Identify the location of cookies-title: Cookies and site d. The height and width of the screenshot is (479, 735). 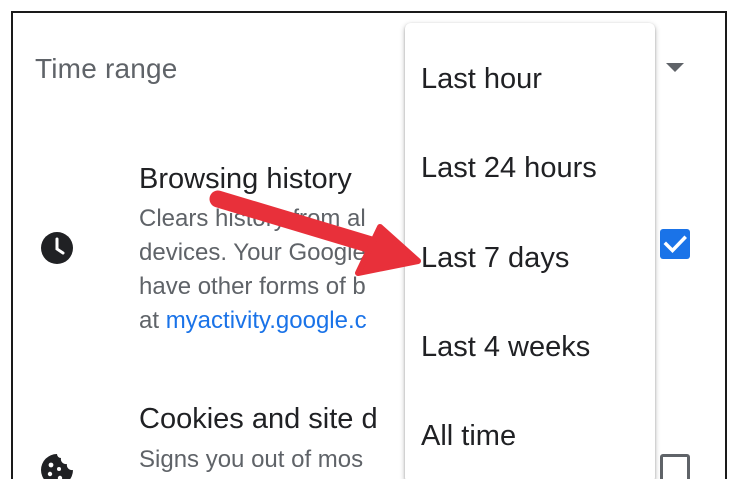
(258, 419).